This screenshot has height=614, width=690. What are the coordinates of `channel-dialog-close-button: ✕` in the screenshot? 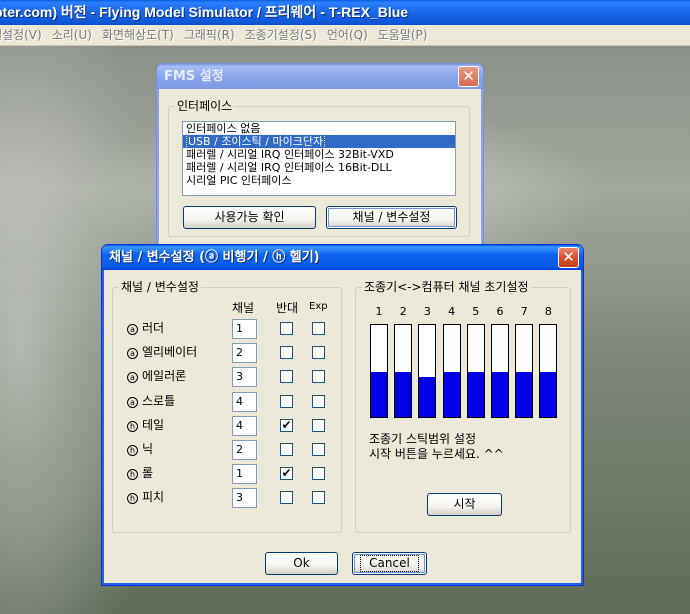 It's located at (568, 257).